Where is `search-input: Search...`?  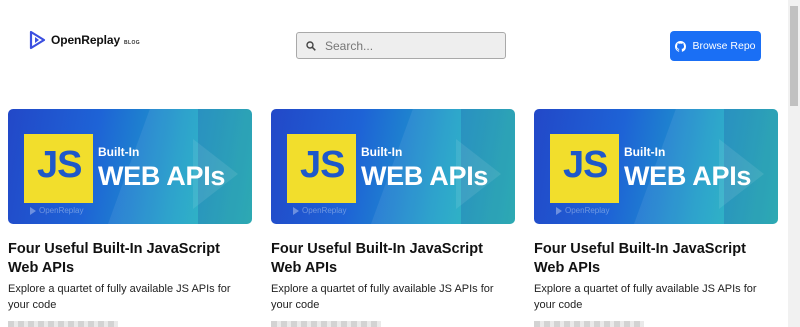
search-input: Search... is located at coordinates (401, 45).